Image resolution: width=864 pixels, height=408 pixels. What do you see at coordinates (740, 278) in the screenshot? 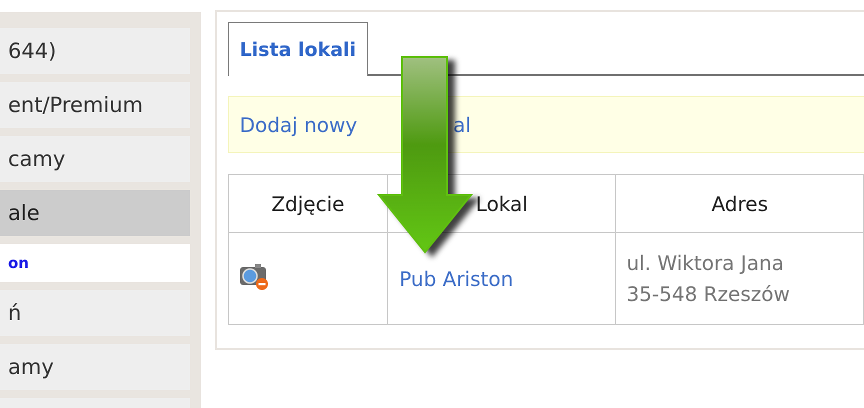
I see `address-cell: ul. Wiktora Jana 35-548 Rzeszów` at bounding box center [740, 278].